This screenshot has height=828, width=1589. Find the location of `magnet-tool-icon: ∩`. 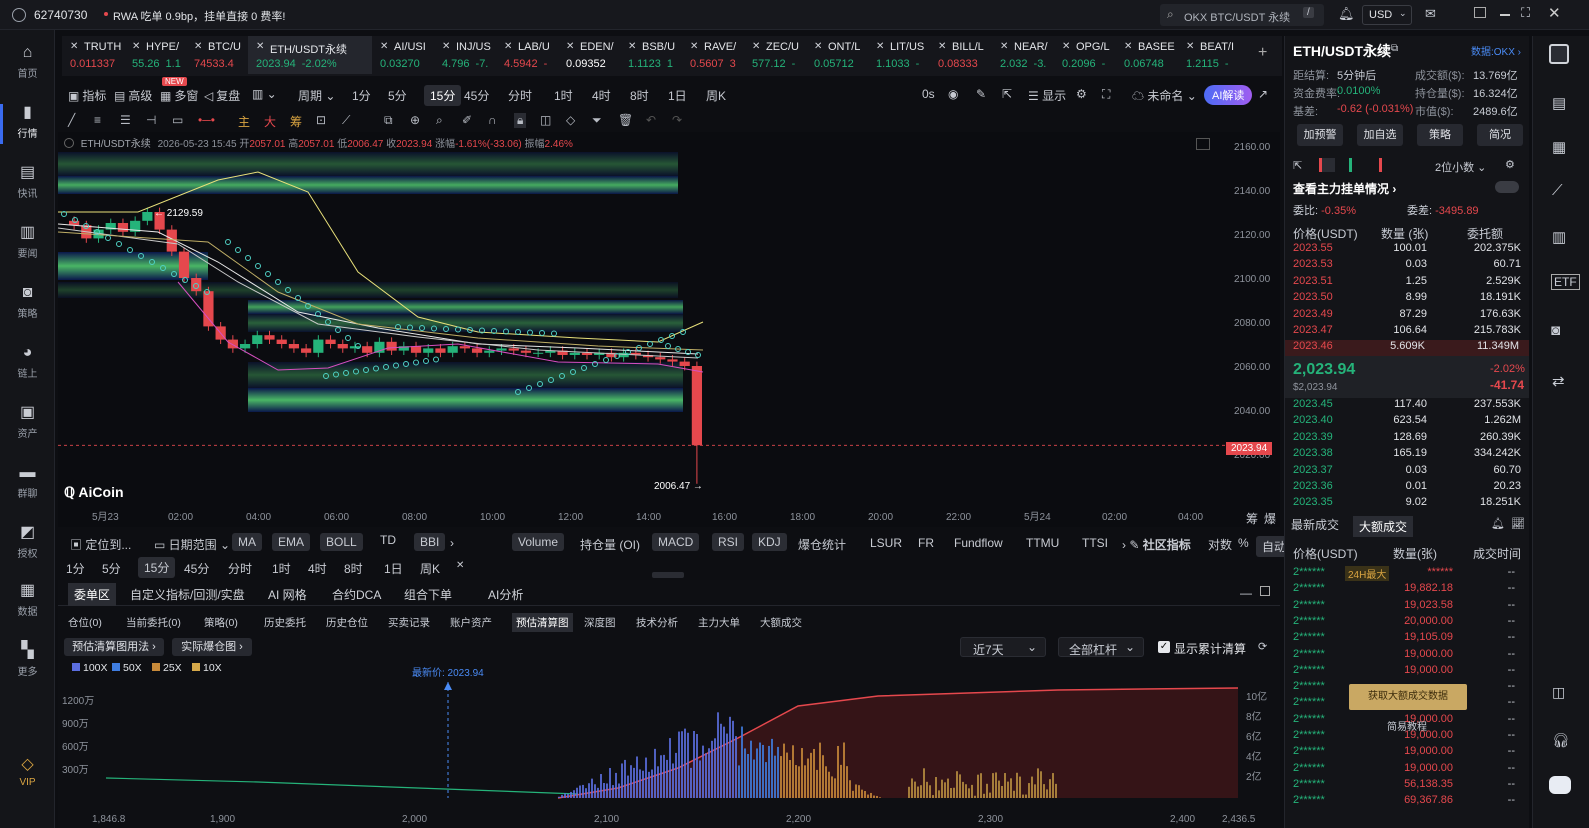

magnet-tool-icon: ∩ is located at coordinates (492, 120).